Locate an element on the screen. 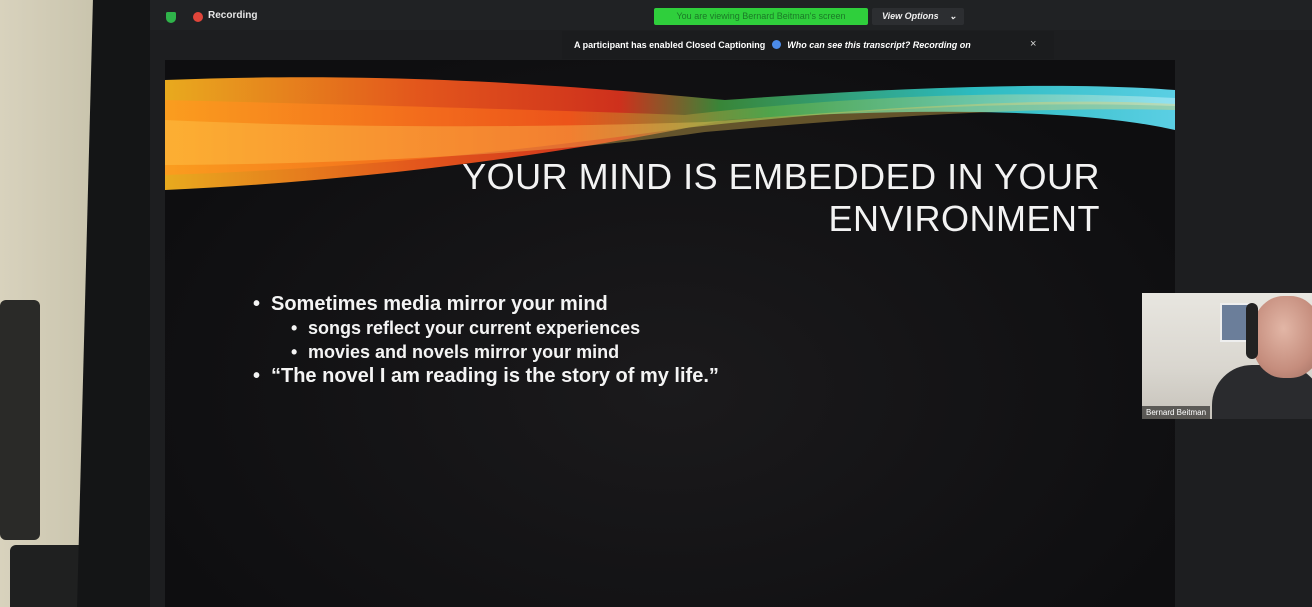  slide-title-line-1: YOUR MIND IS EMBEDDED IN YOUR is located at coordinates (781, 176).